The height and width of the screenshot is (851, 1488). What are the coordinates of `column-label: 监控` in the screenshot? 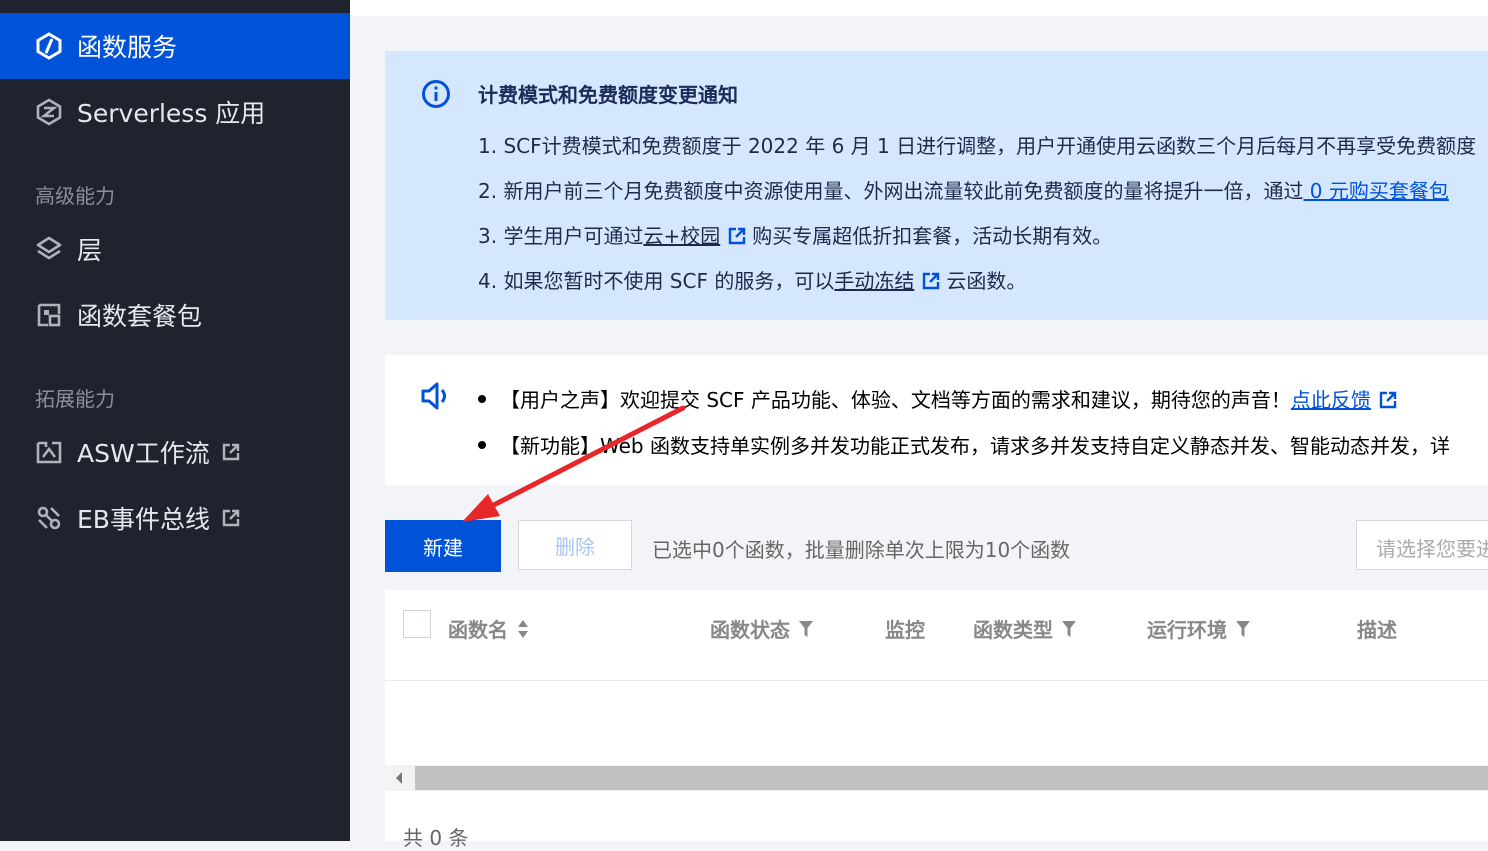 It's located at (905, 630).